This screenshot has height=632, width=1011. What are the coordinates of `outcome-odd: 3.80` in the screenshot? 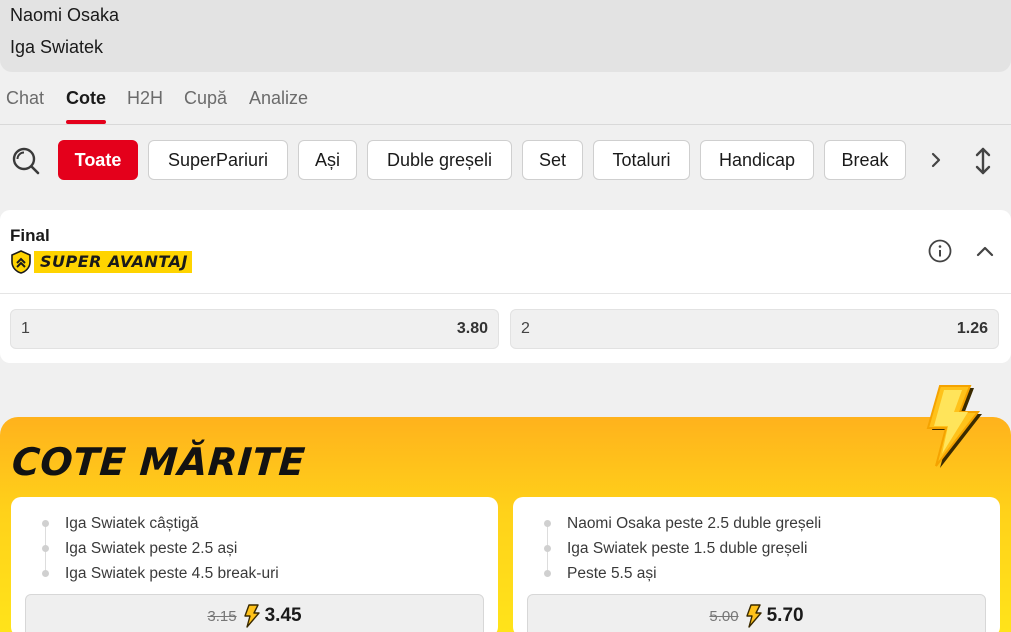 It's located at (472, 328).